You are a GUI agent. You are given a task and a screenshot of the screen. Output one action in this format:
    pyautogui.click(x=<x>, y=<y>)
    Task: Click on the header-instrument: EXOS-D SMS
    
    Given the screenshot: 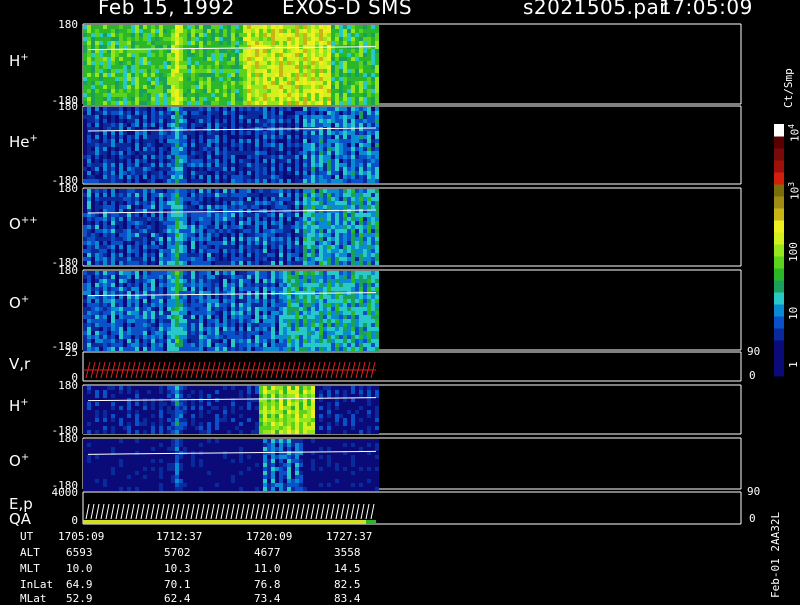 What is the action you would take?
    pyautogui.click(x=347, y=9)
    